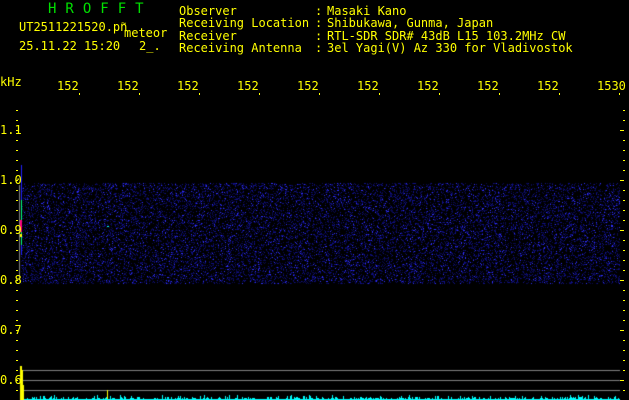 The width and height of the screenshot is (629, 400). I want to click on info-value: Masaki Kano, so click(367, 11).